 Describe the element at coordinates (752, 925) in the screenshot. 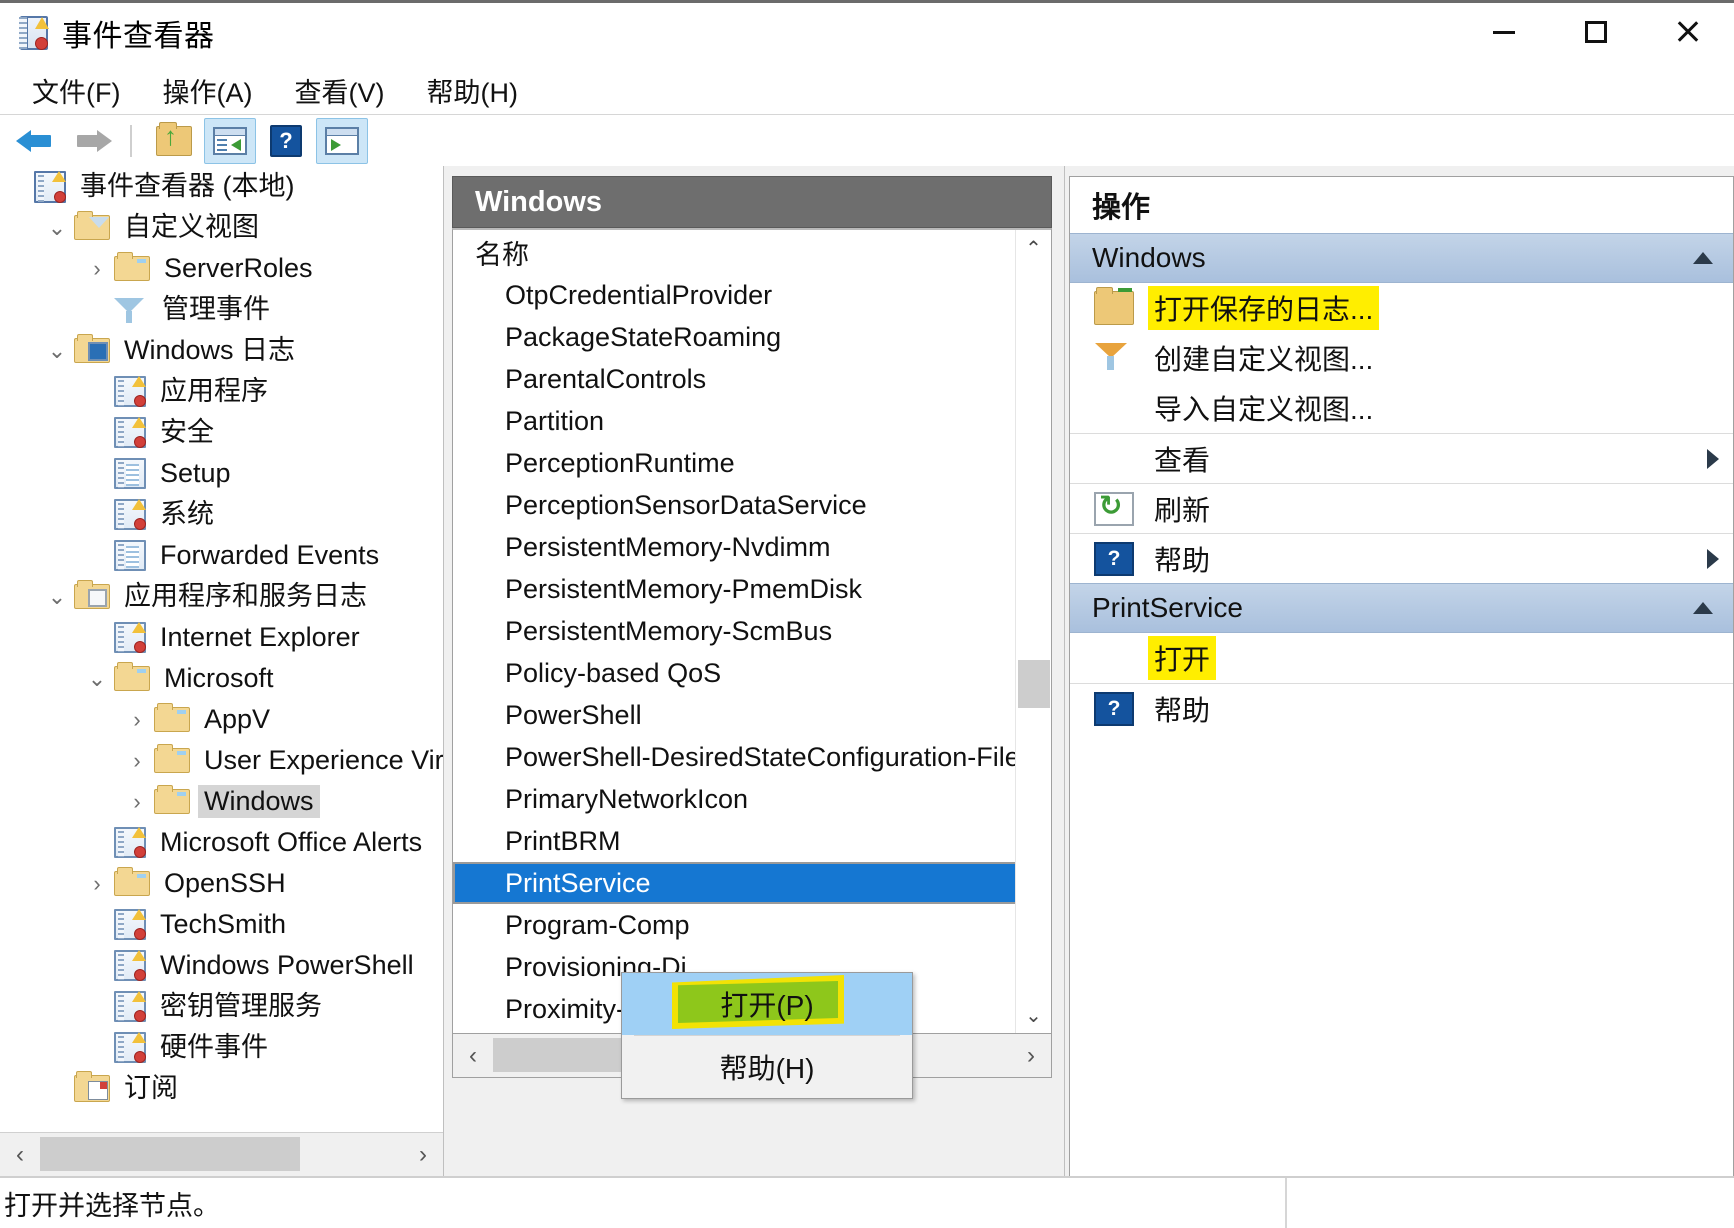

I see `list-row: Program-Comp` at that location.